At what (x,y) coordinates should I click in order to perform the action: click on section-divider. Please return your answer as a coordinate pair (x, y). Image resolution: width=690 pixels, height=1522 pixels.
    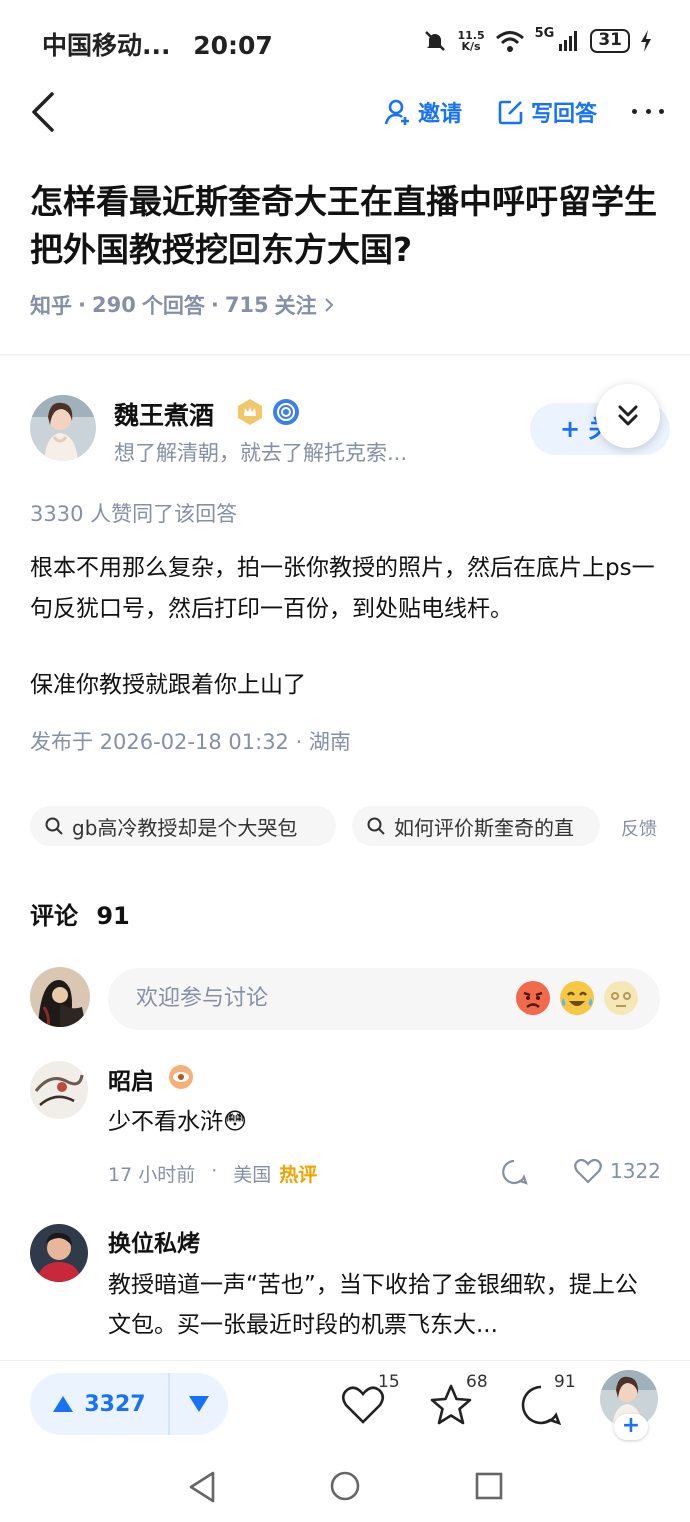
    Looking at the image, I should click on (345, 355).